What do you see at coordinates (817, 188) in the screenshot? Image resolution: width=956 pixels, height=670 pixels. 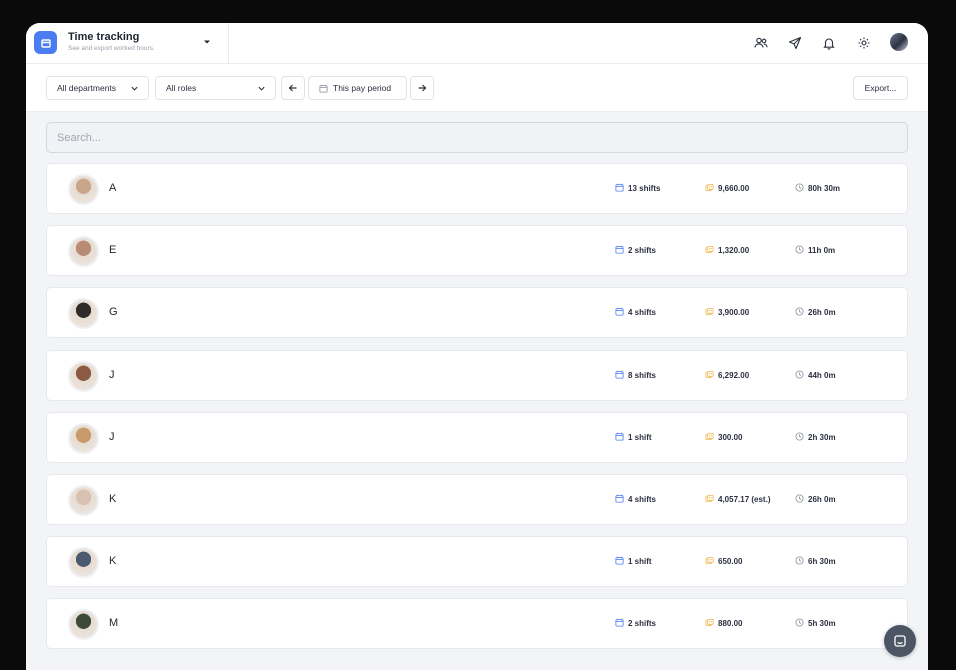 I see `hours-worked: 80h 30m` at bounding box center [817, 188].